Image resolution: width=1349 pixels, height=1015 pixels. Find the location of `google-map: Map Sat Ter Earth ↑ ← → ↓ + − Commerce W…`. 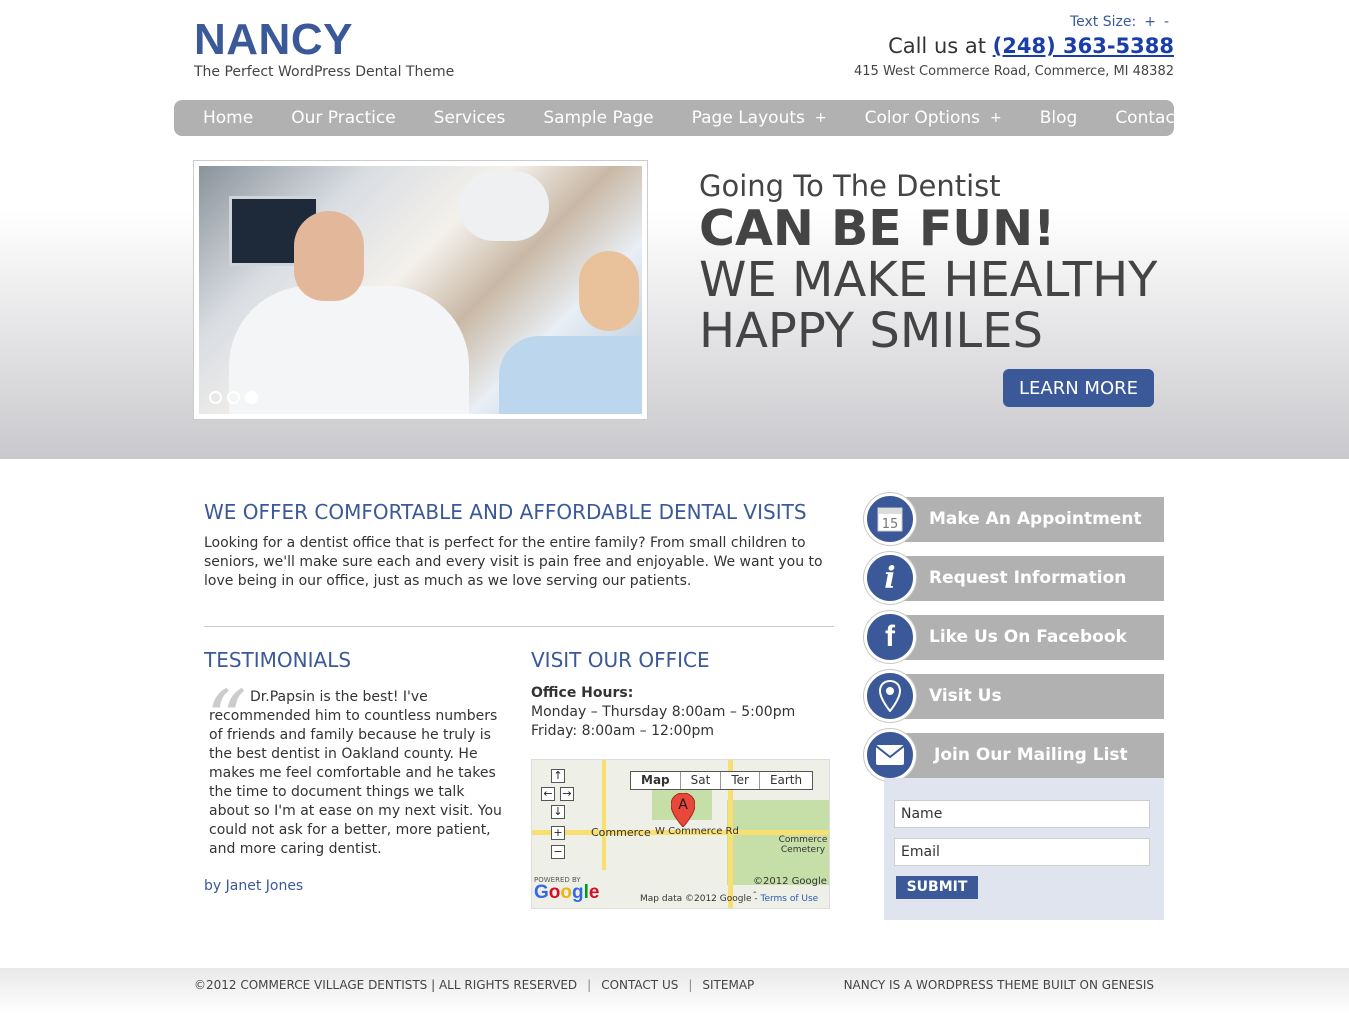

google-map: Map Sat Ter Earth ↑ ← → ↓ + − Commerce W… is located at coordinates (680, 834).